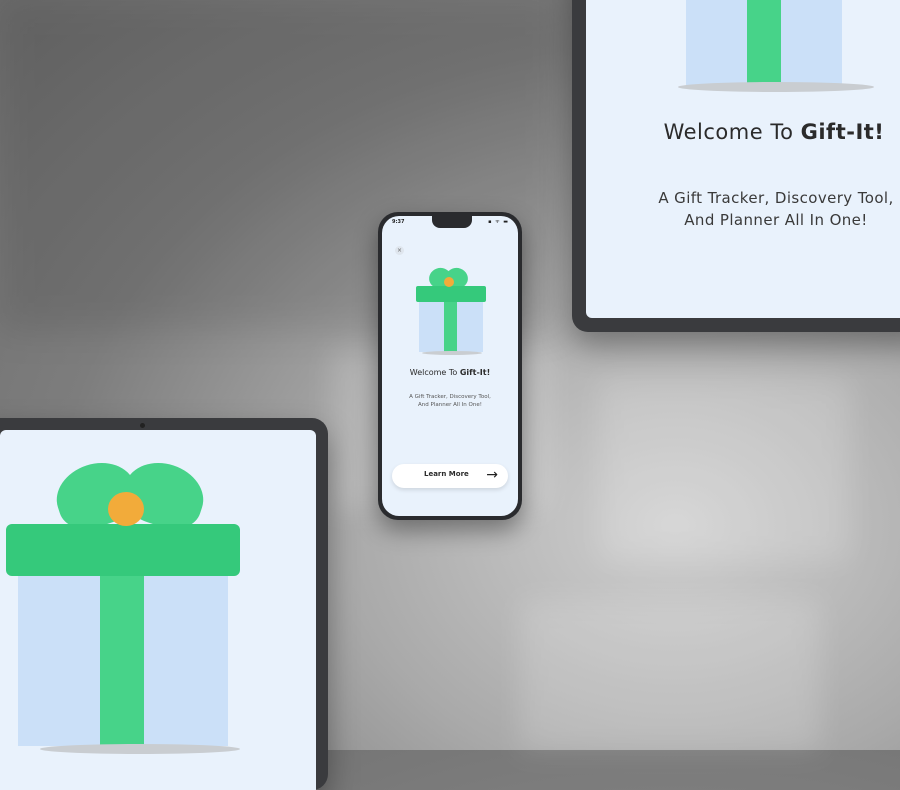 This screenshot has width=900, height=790. What do you see at coordinates (452, 222) in the screenshot?
I see `phone-notch` at bounding box center [452, 222].